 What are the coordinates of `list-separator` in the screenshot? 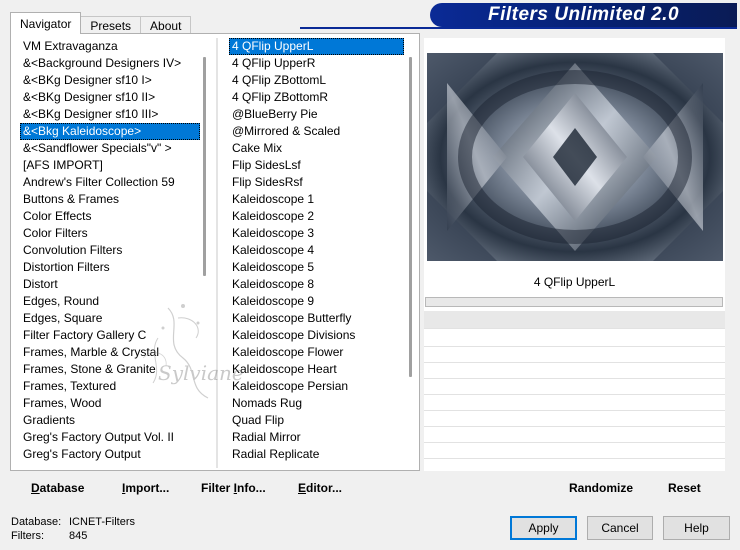 It's located at (217, 253).